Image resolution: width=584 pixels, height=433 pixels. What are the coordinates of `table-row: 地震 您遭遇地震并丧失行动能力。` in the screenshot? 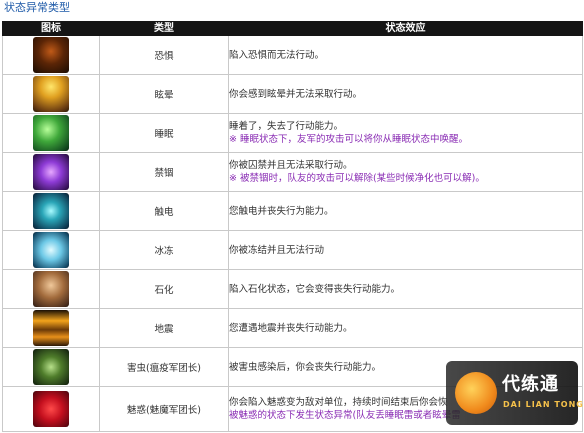 It's located at (292, 328).